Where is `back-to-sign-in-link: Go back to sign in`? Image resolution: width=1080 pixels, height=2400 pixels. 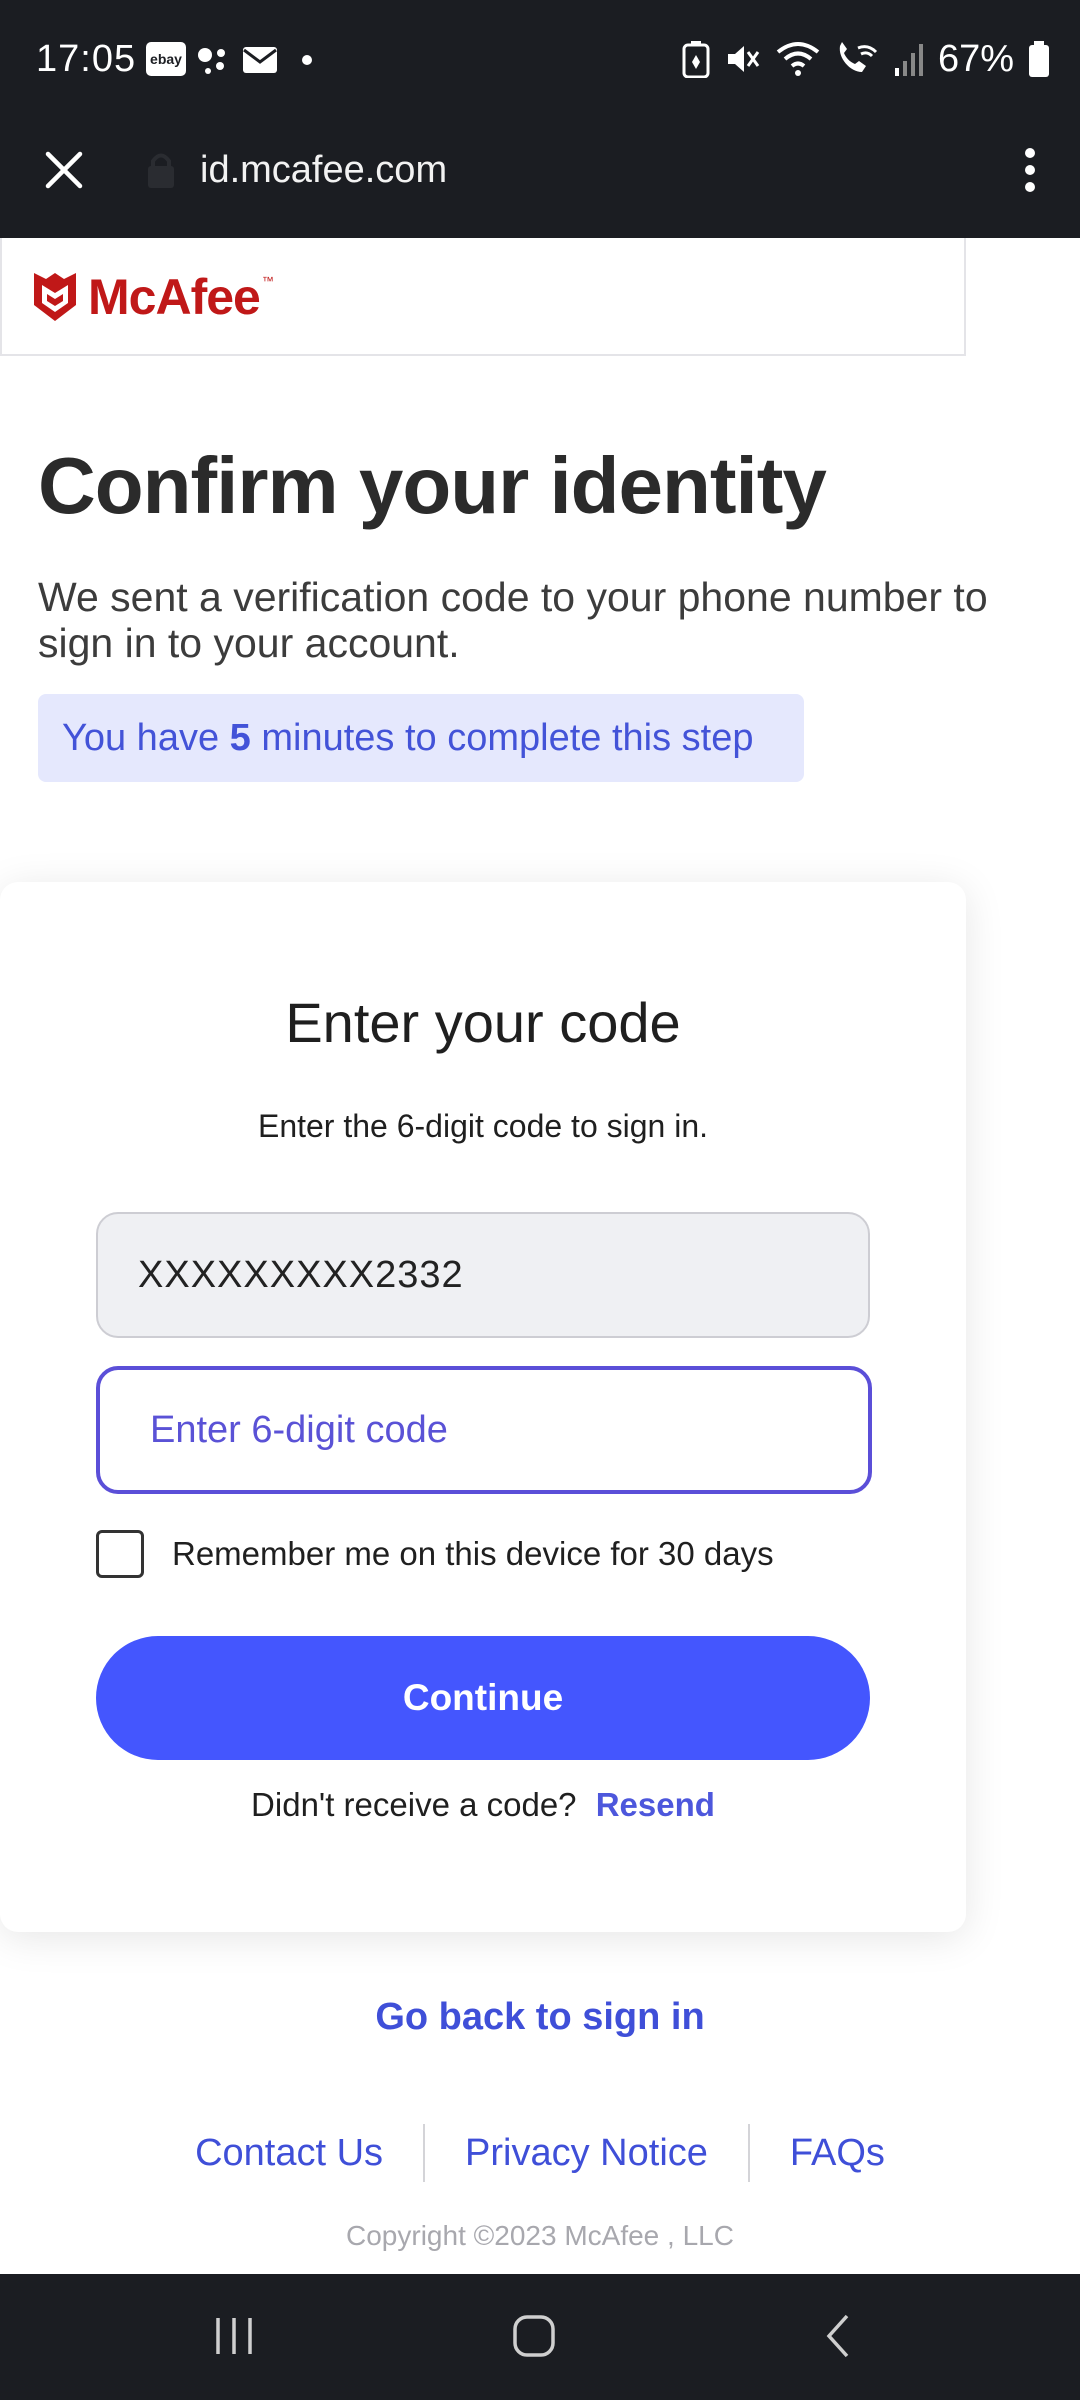 back-to-sign-in-link: Go back to sign in is located at coordinates (540, 2017).